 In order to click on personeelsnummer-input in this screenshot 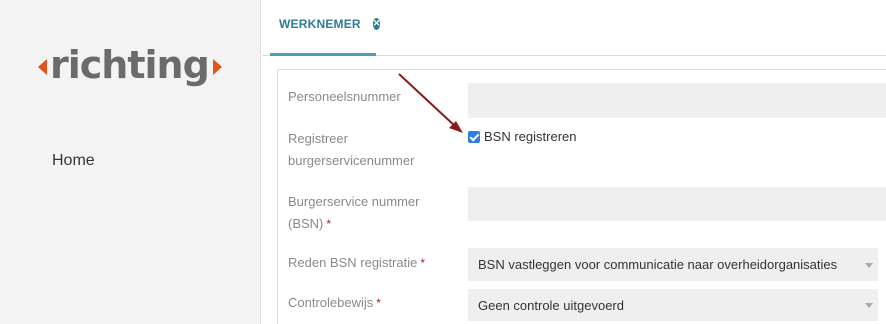, I will do `click(677, 100)`.